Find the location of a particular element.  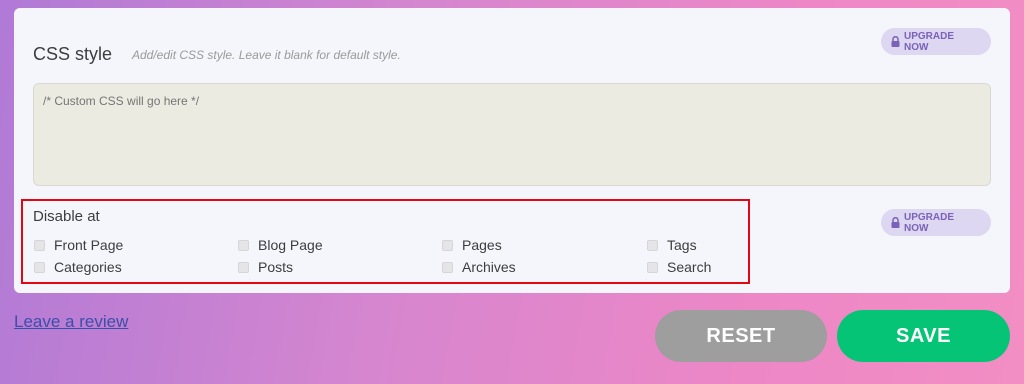

option-categories: Categories is located at coordinates (78, 267).